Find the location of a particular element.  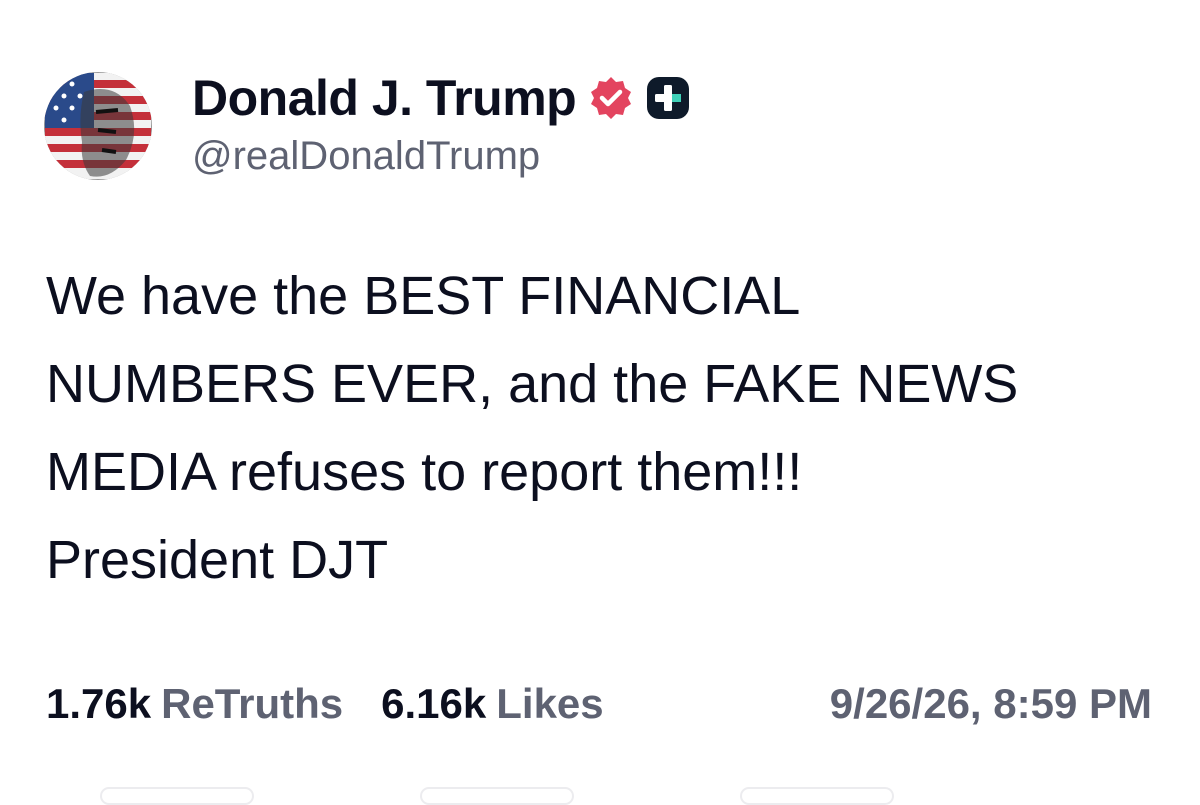

likes-label: Likes is located at coordinates (550, 703).